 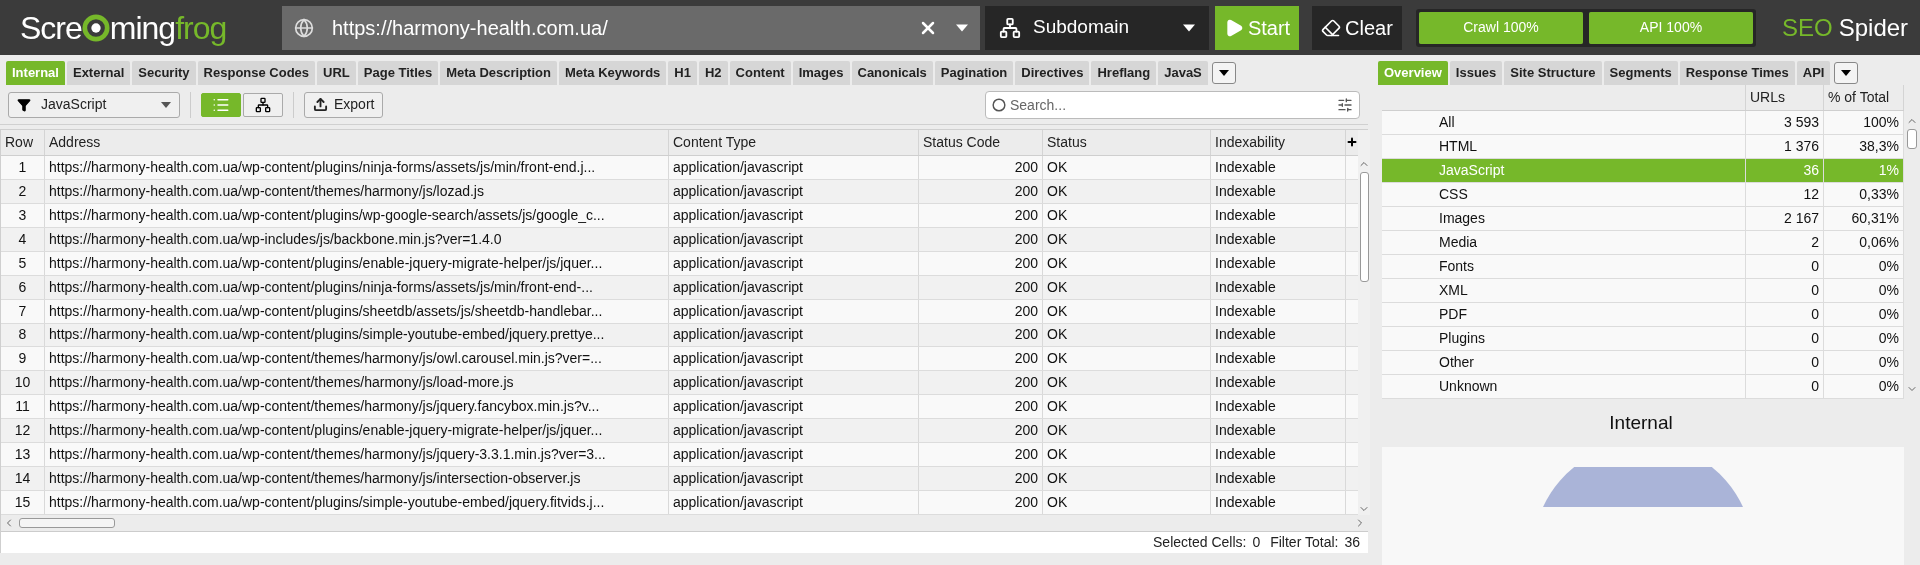 I want to click on column-header: Status Code, so click(x=981, y=142).